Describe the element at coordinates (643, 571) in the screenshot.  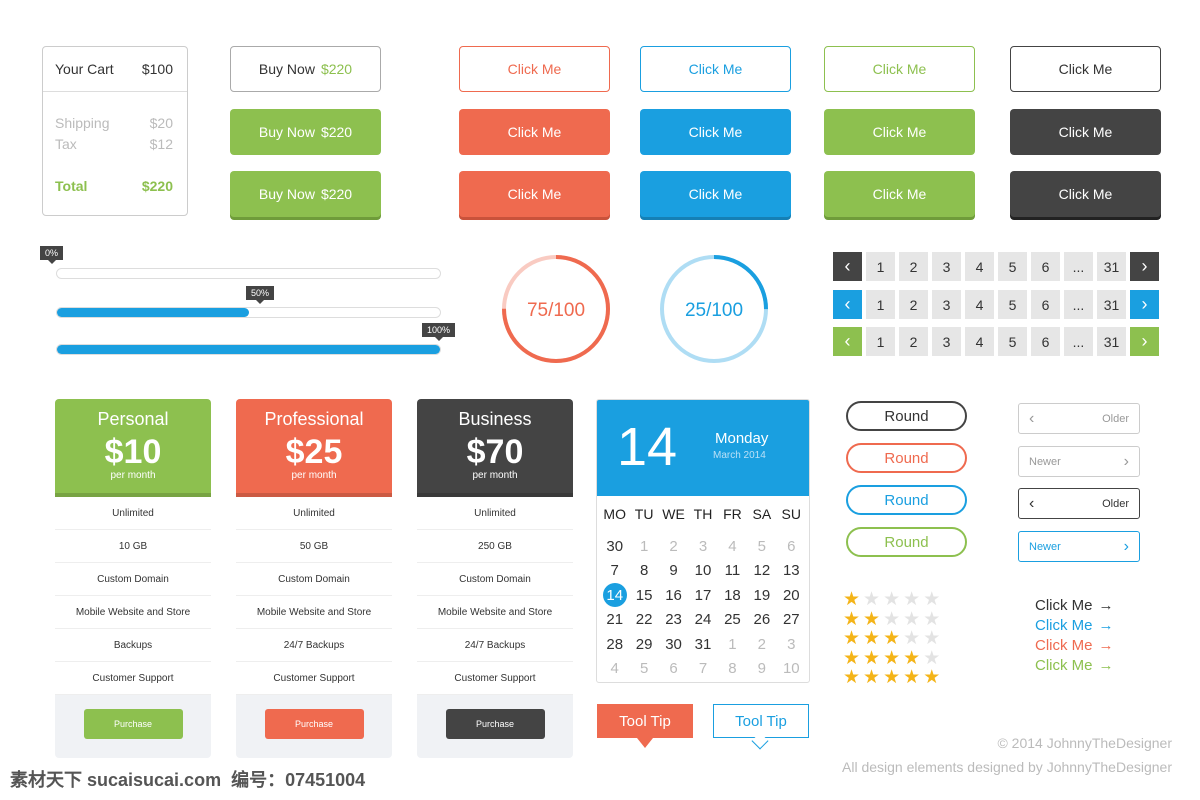
I see `calendar-day: 8` at that location.